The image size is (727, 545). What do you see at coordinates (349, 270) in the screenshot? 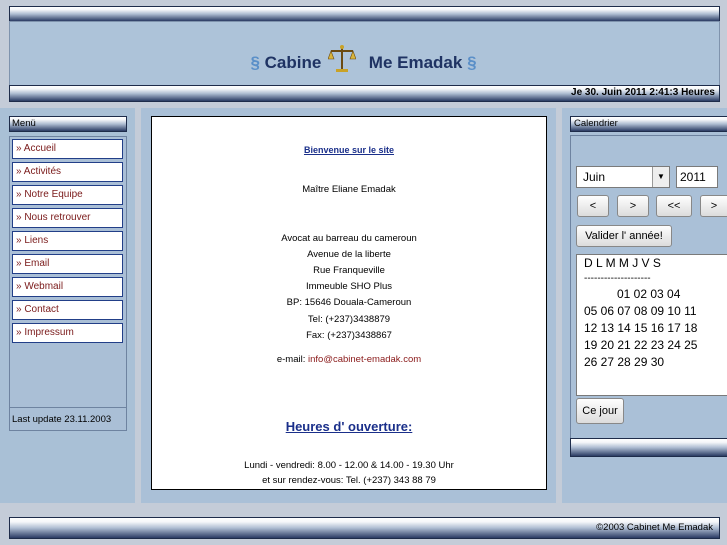
I see `address-line: Rue Franqueville` at bounding box center [349, 270].